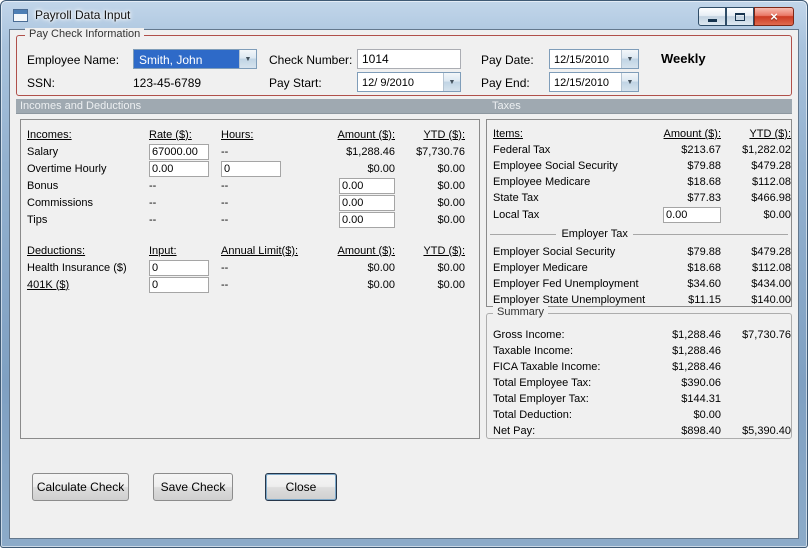 The height and width of the screenshot is (548, 808). What do you see at coordinates (88, 285) in the screenshot?
I see `k401-link: 401K ($)` at bounding box center [88, 285].